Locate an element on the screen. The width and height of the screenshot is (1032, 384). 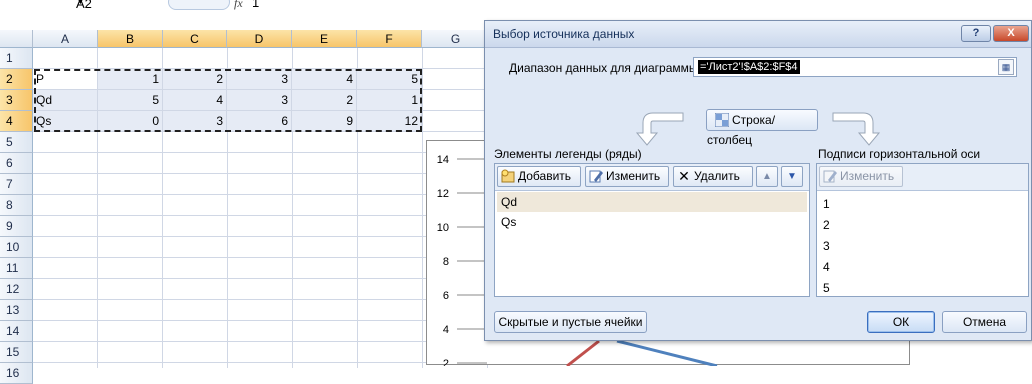
cell-e3: 2 is located at coordinates (324, 100).